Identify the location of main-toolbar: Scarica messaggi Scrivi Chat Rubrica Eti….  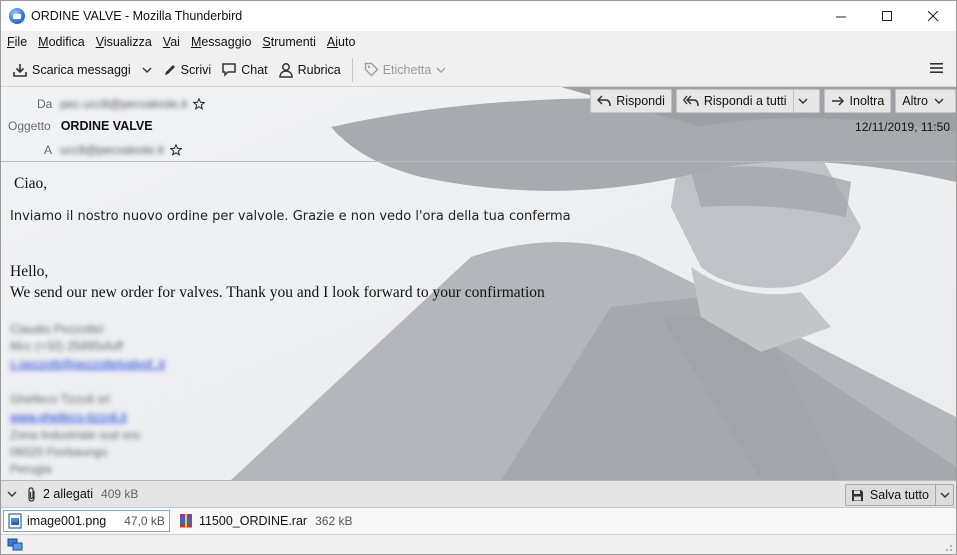
(478, 70).